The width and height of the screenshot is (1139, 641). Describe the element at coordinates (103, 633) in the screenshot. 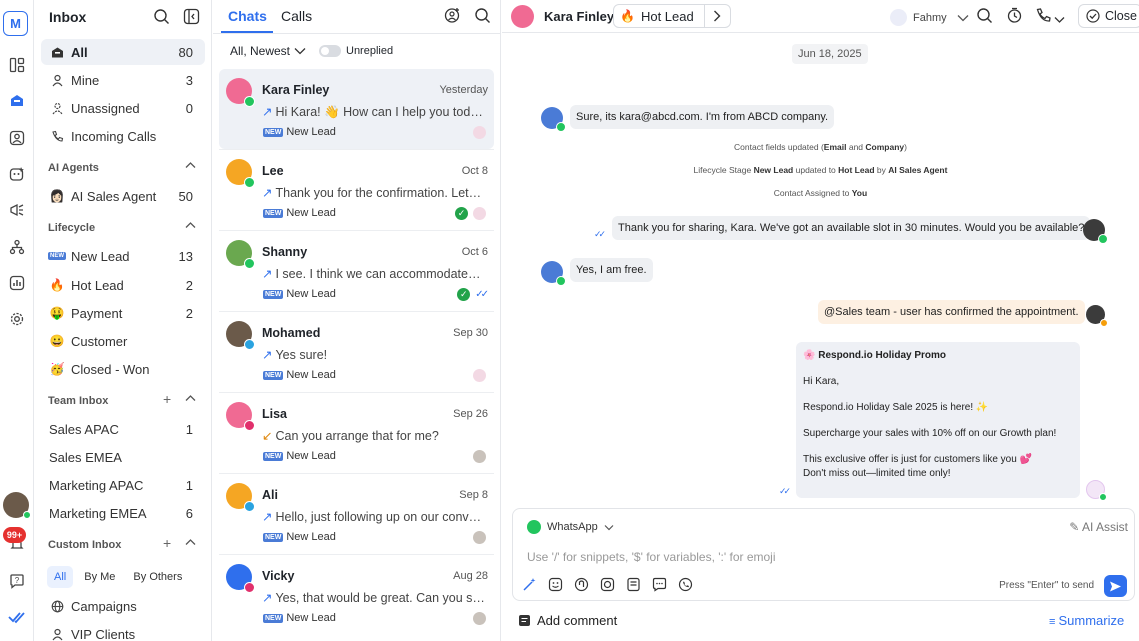

I see `sidebar-item-label: VIP Clients` at that location.